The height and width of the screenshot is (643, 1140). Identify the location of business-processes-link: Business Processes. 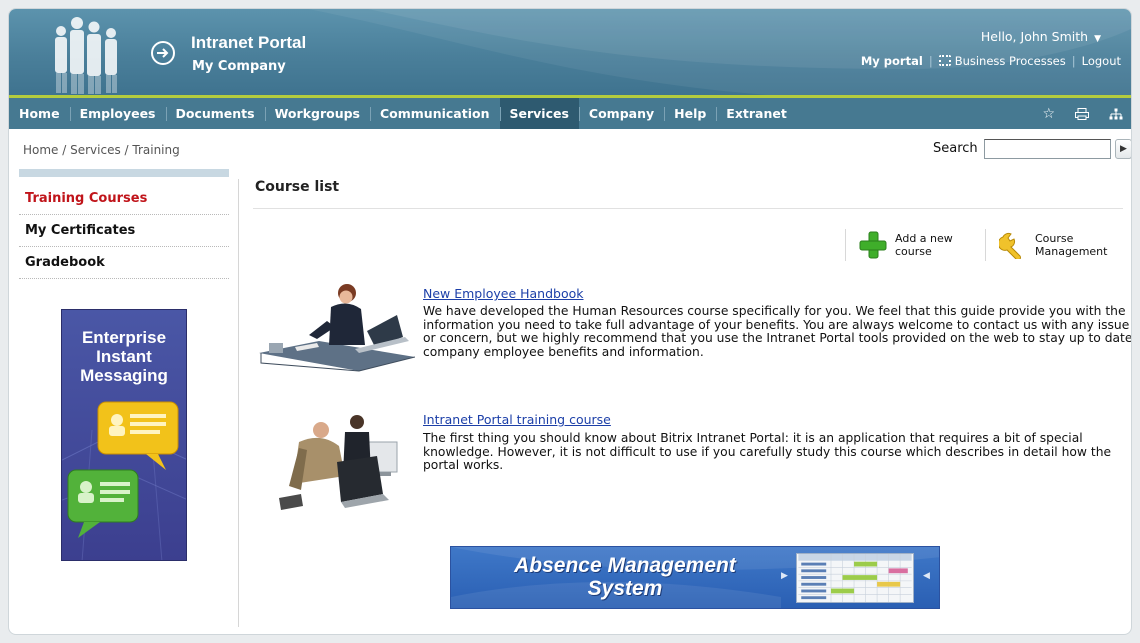
(1002, 61).